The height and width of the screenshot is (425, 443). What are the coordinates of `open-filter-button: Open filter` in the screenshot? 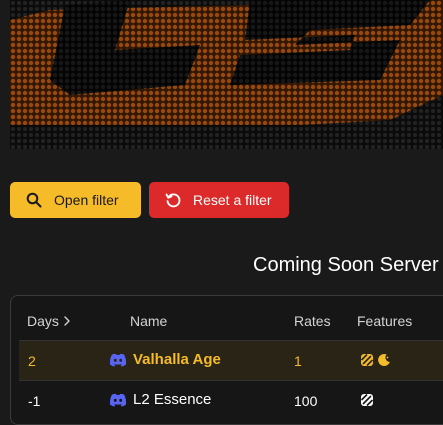 It's located at (75, 200).